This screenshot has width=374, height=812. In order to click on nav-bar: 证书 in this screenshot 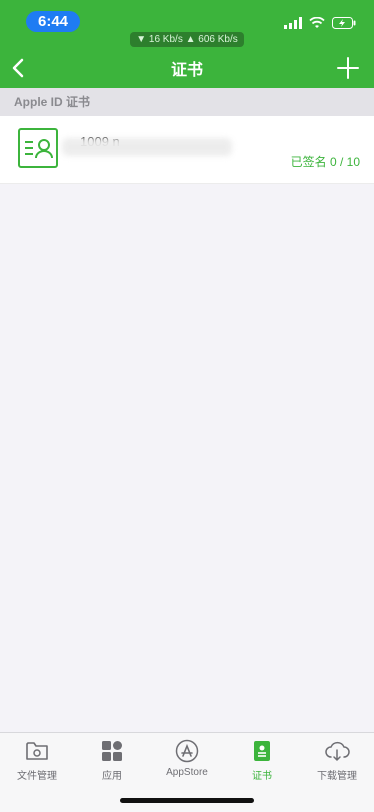, I will do `click(187, 68)`.